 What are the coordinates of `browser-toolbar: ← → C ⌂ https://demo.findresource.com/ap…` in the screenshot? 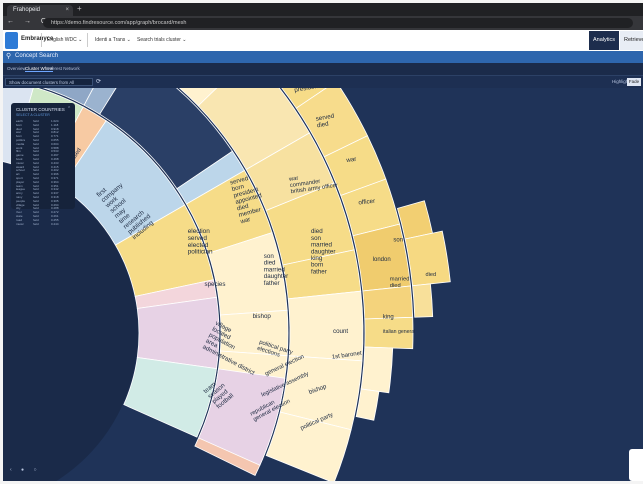 It's located at (323, 23).